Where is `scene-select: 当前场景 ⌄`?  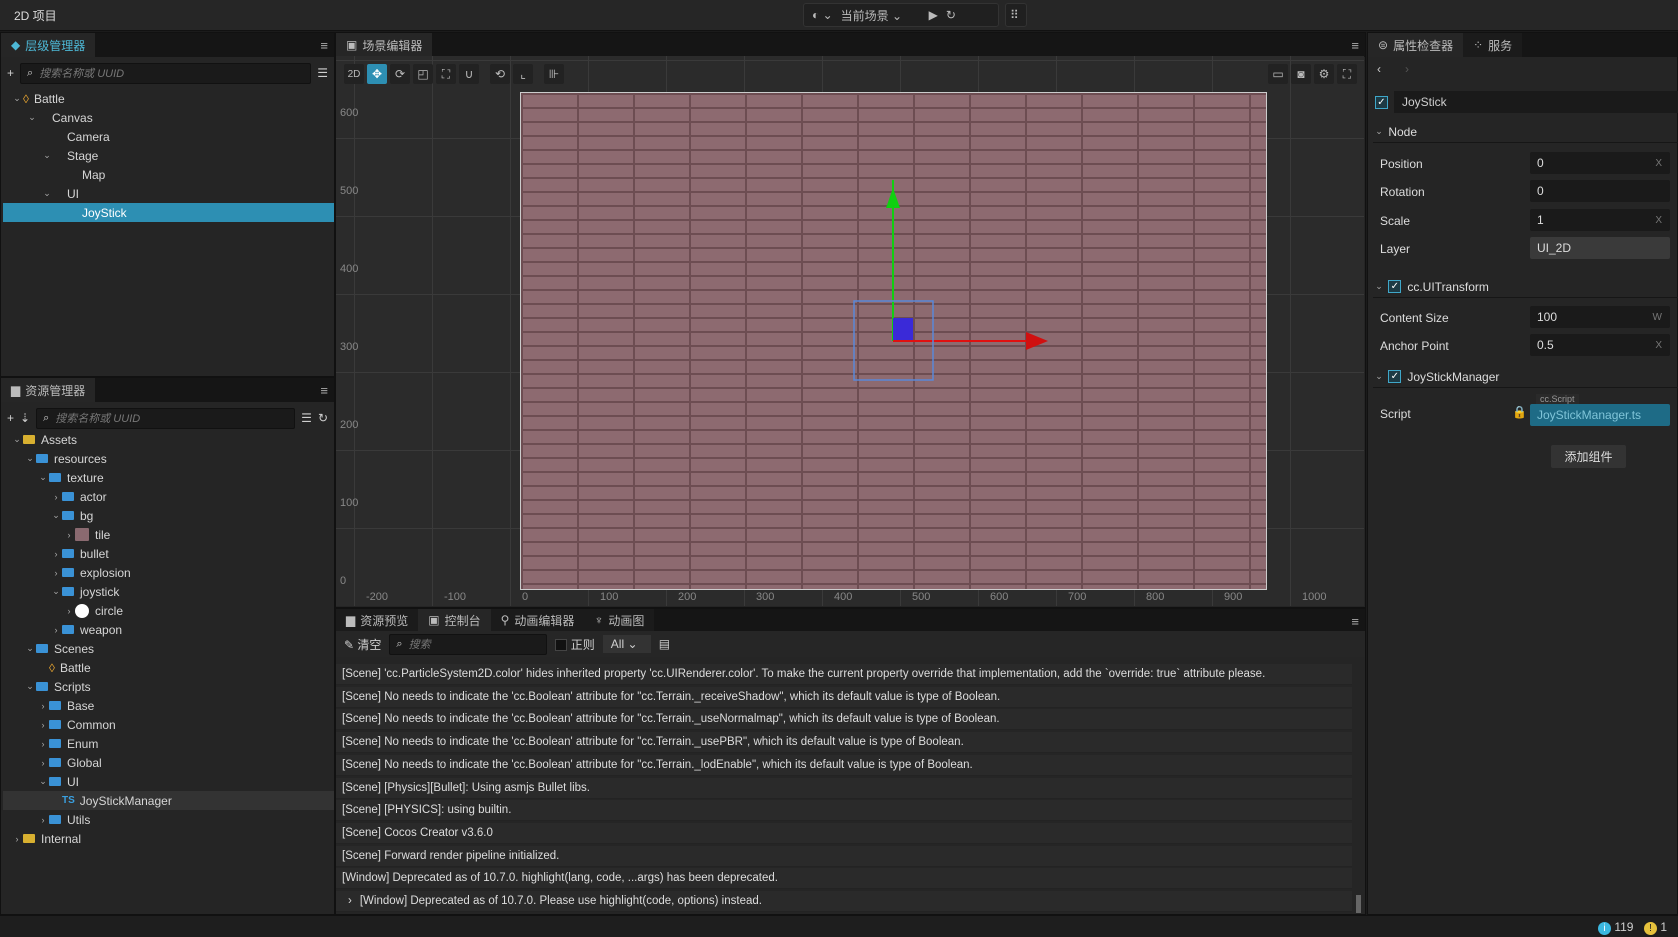 scene-select: 当前场景 ⌄ is located at coordinates (881, 15).